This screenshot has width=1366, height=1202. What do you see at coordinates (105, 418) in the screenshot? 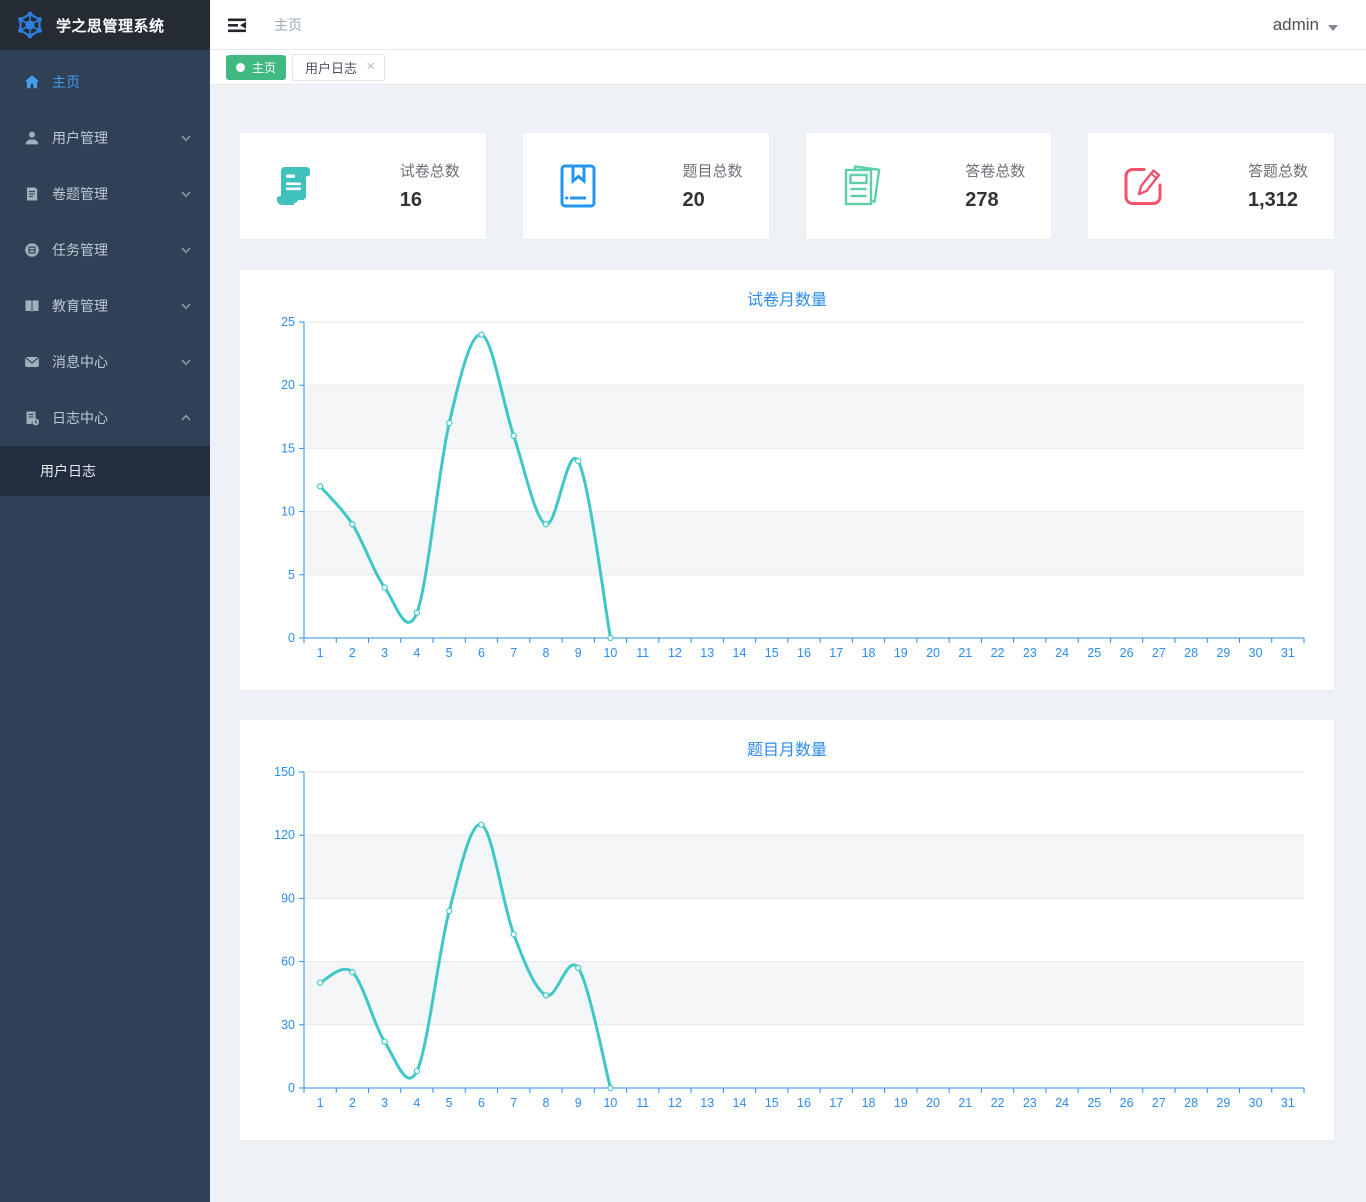
I see `sidebar-item-log-center: 日志中心` at bounding box center [105, 418].